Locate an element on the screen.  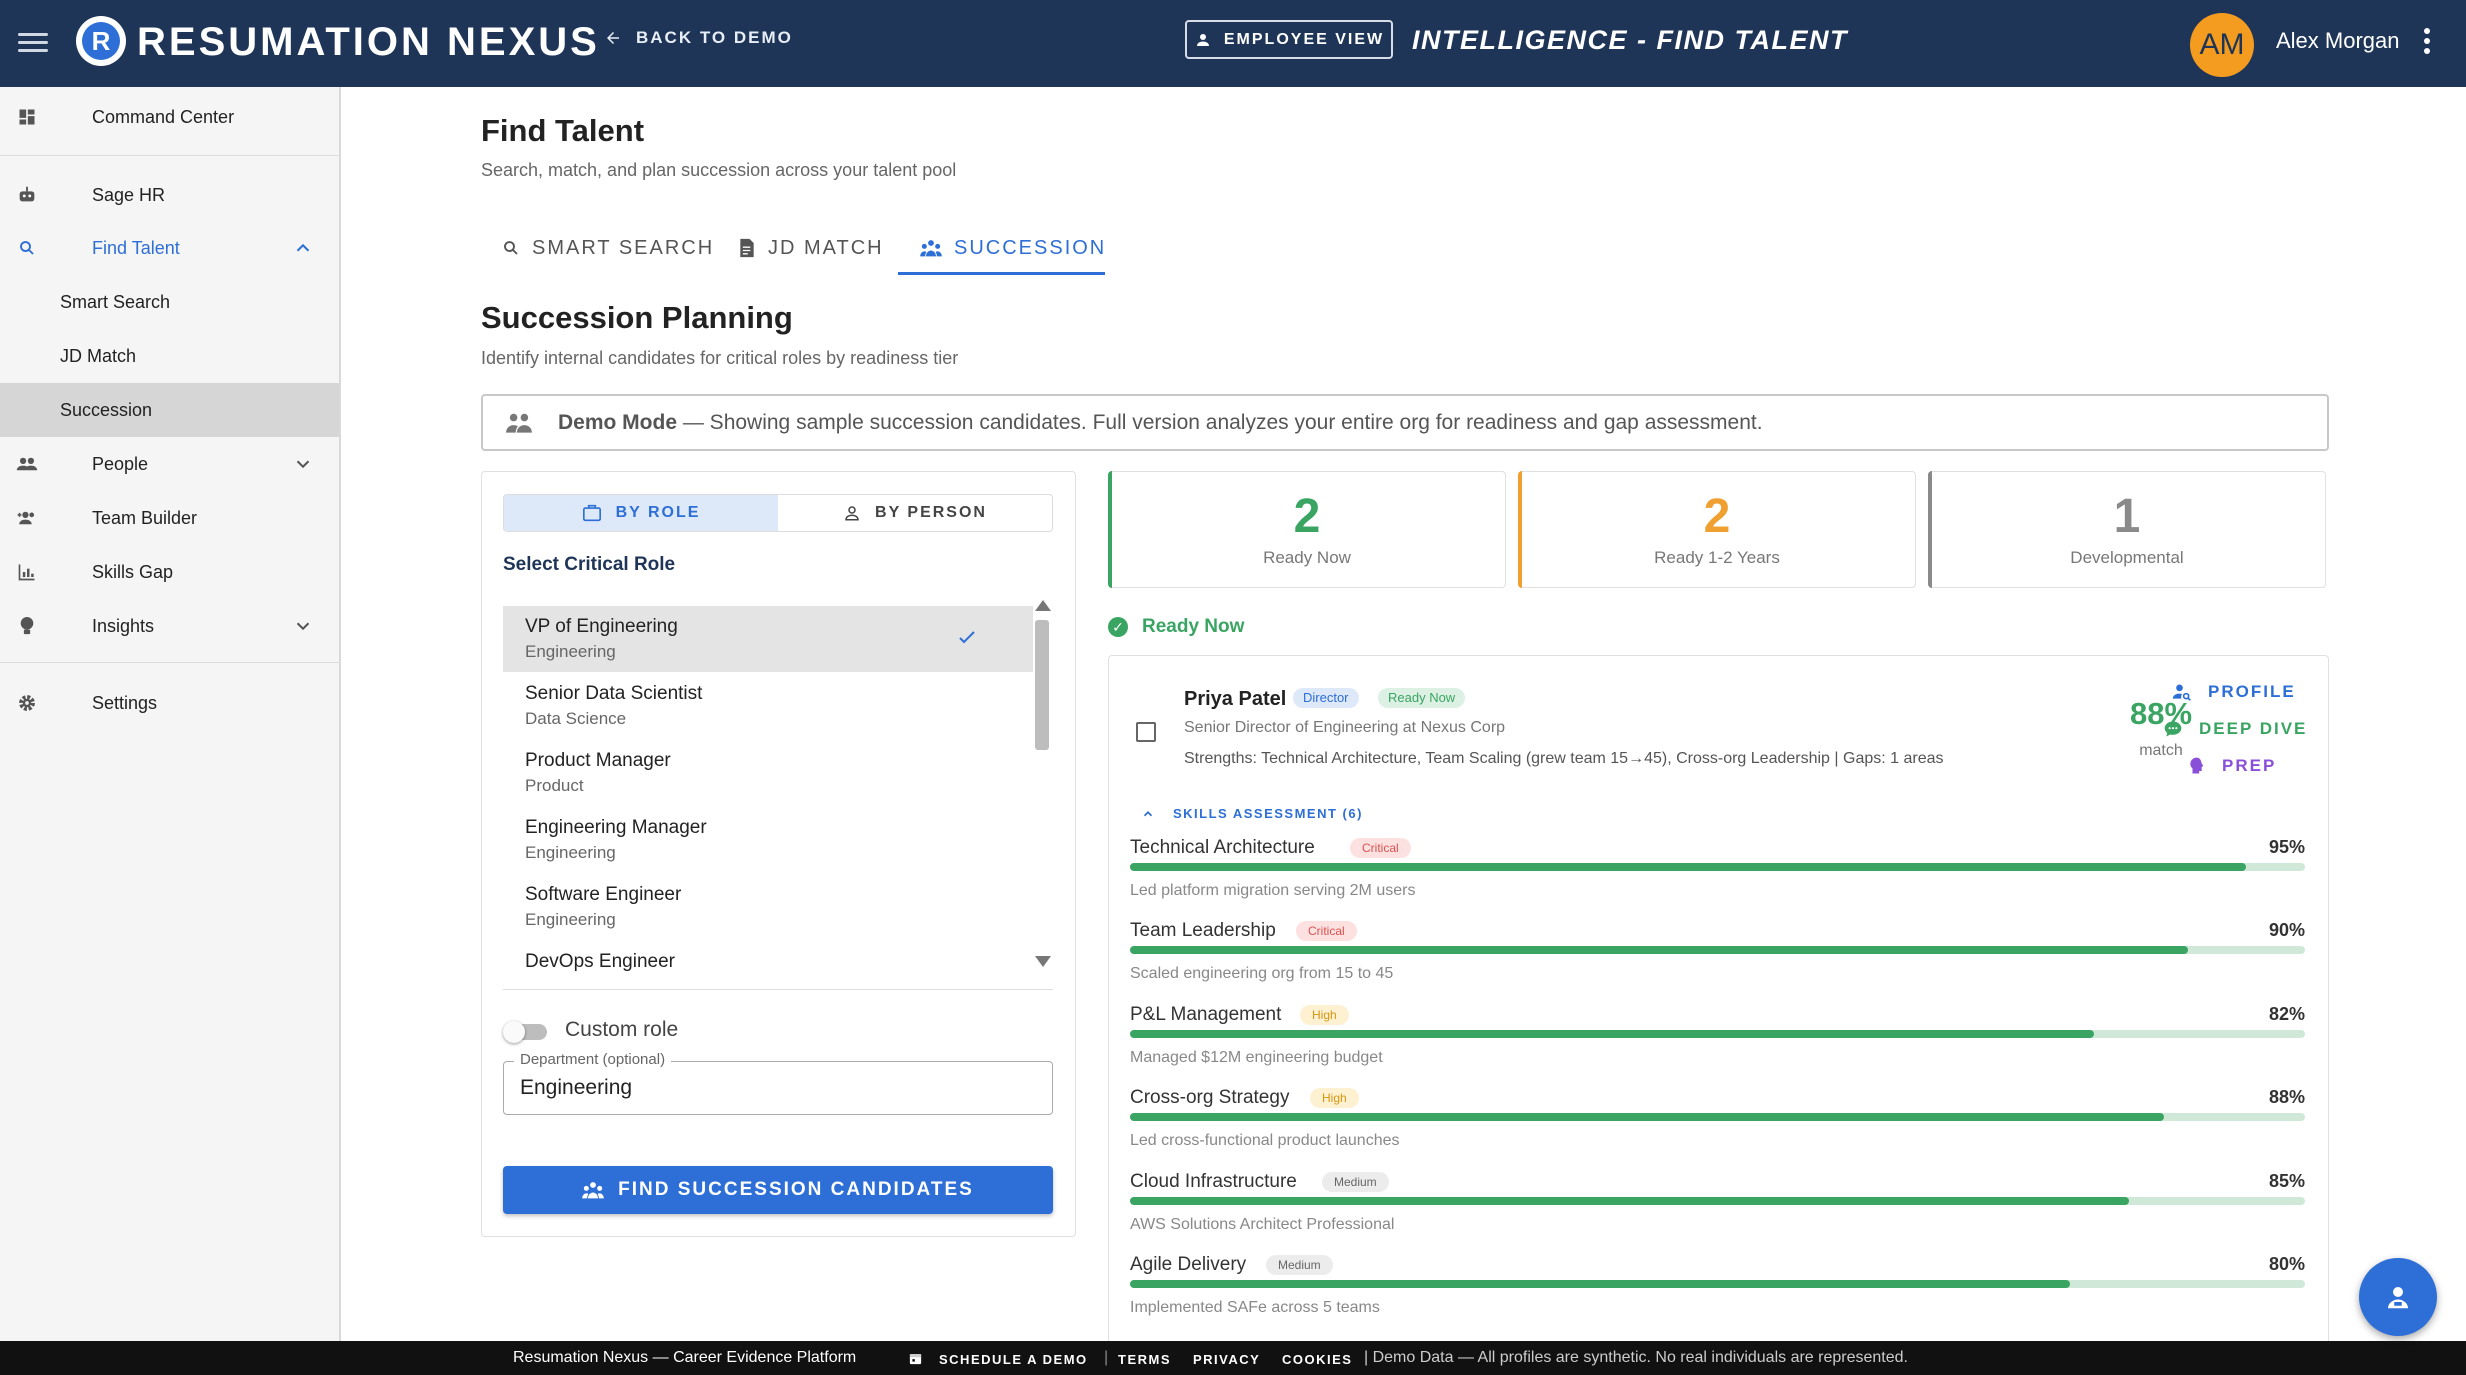
skill-name: Cloud Infrastructure is located at coordinates (1213, 1181).